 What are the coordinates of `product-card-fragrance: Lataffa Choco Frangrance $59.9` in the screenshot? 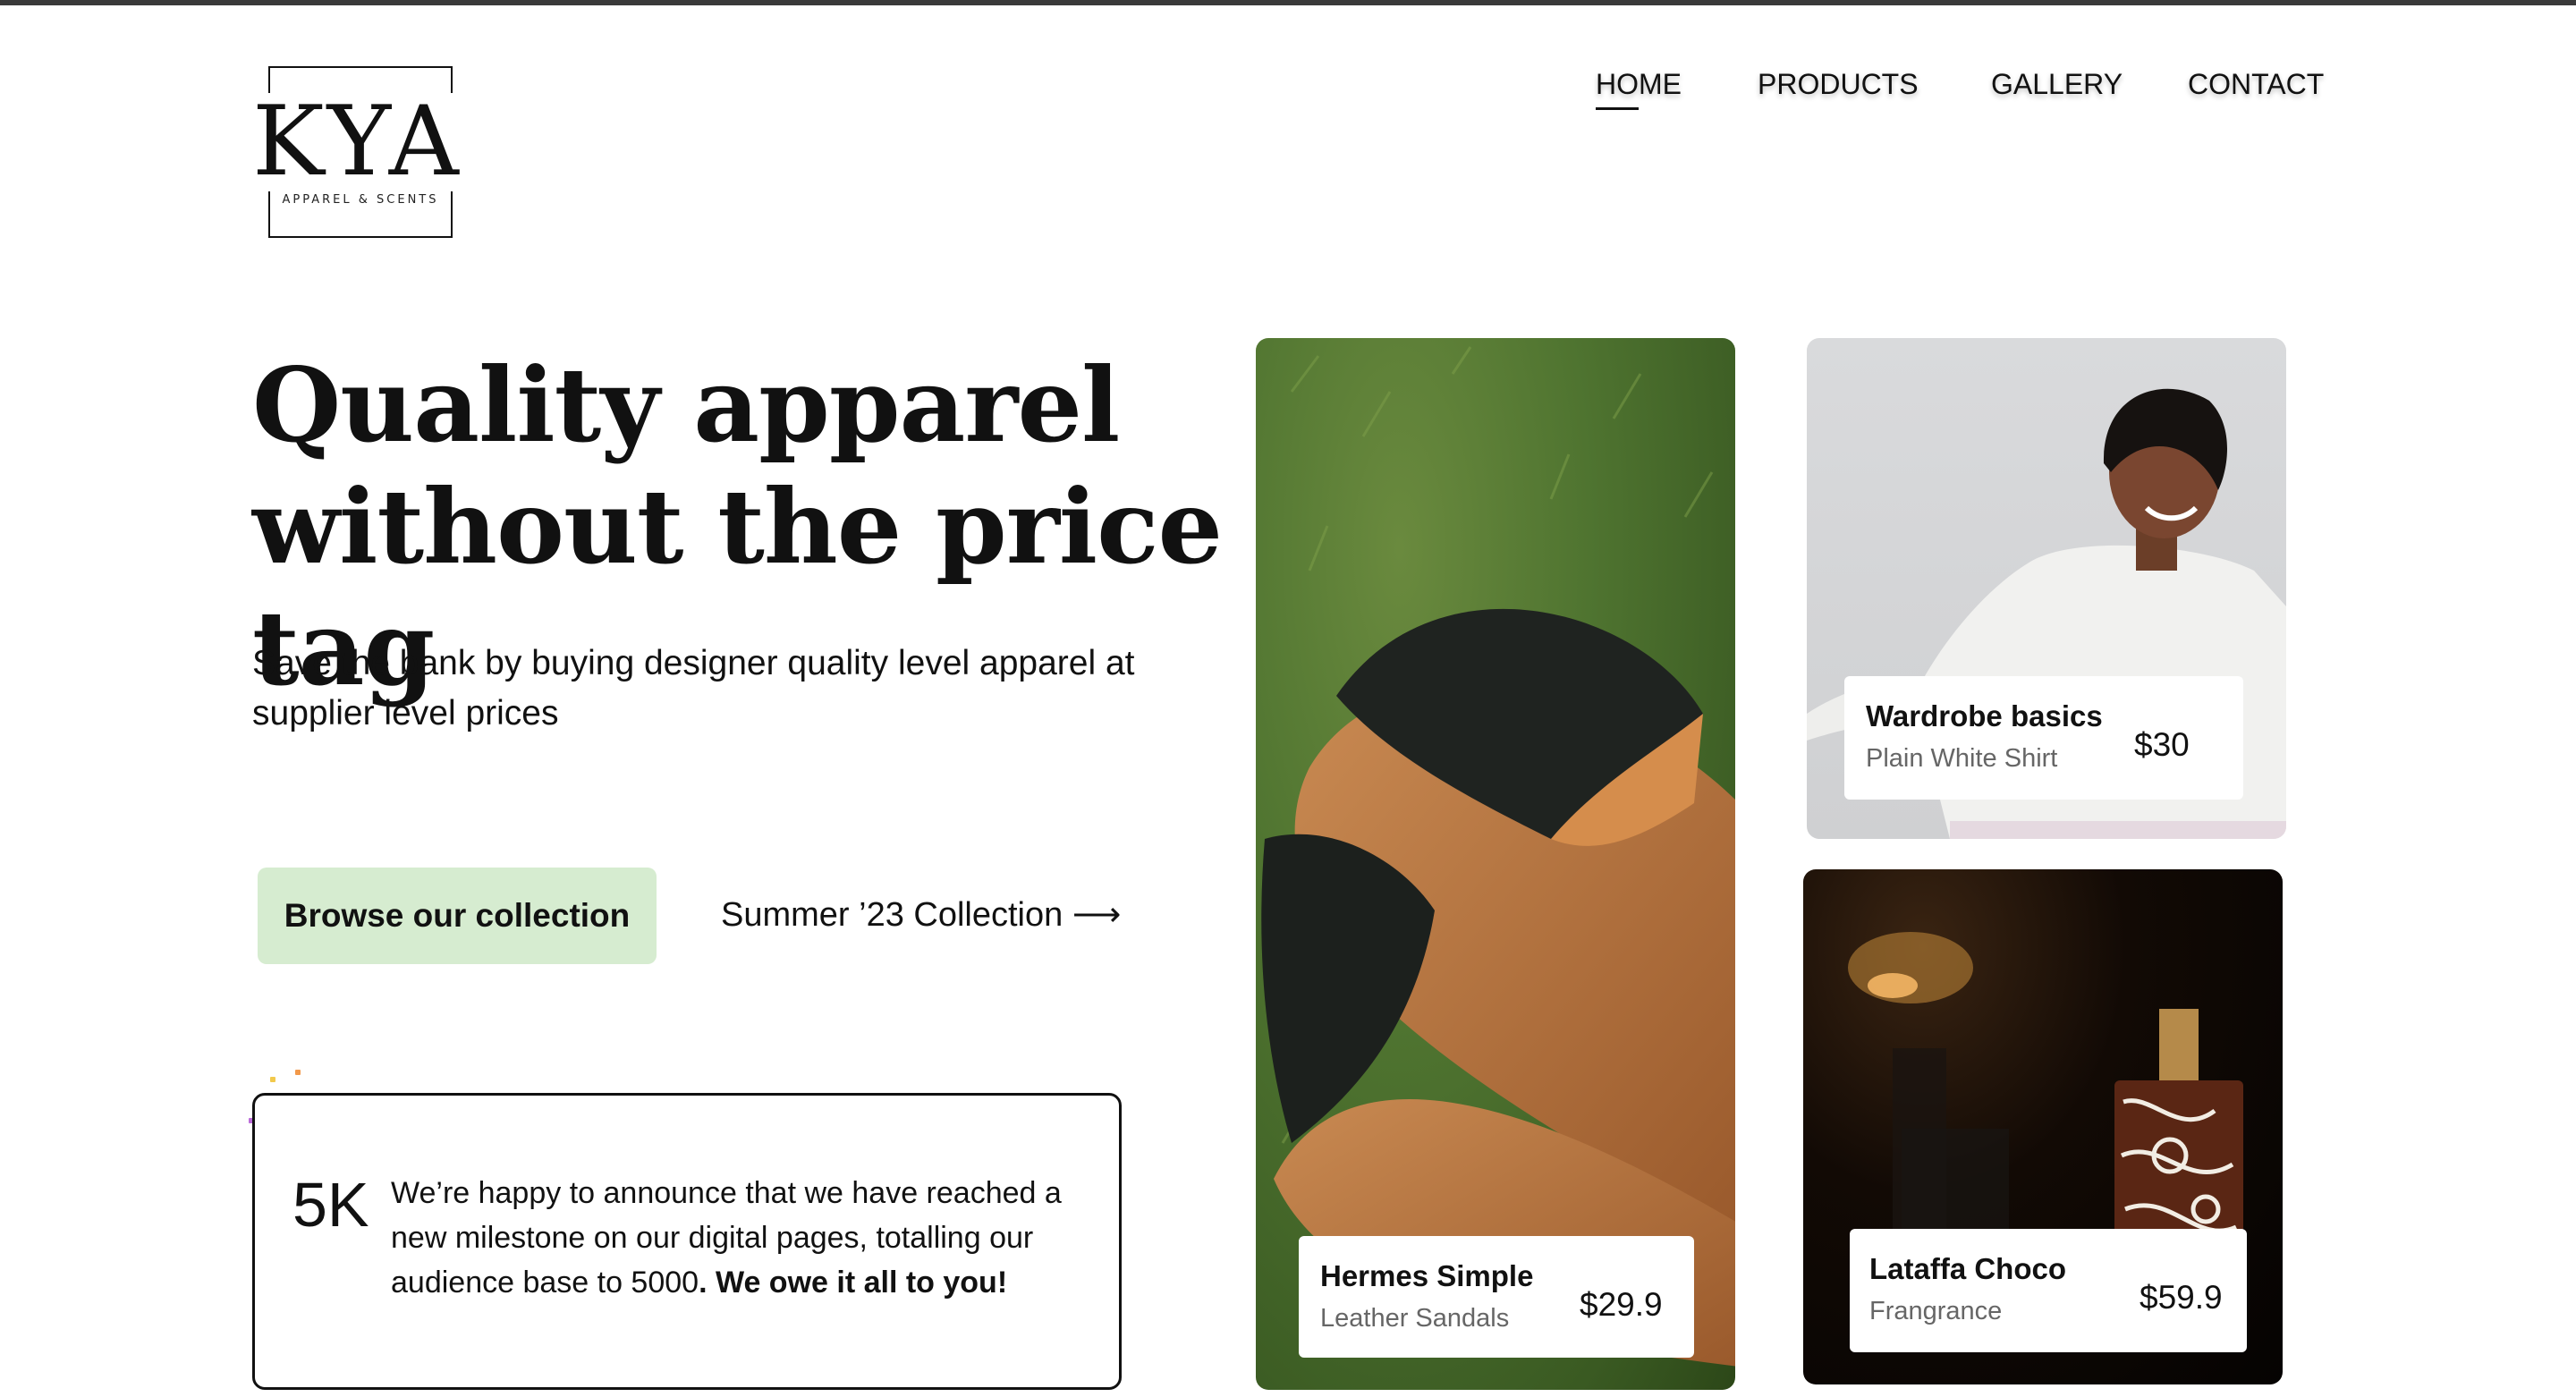 It's located at (2043, 1127).